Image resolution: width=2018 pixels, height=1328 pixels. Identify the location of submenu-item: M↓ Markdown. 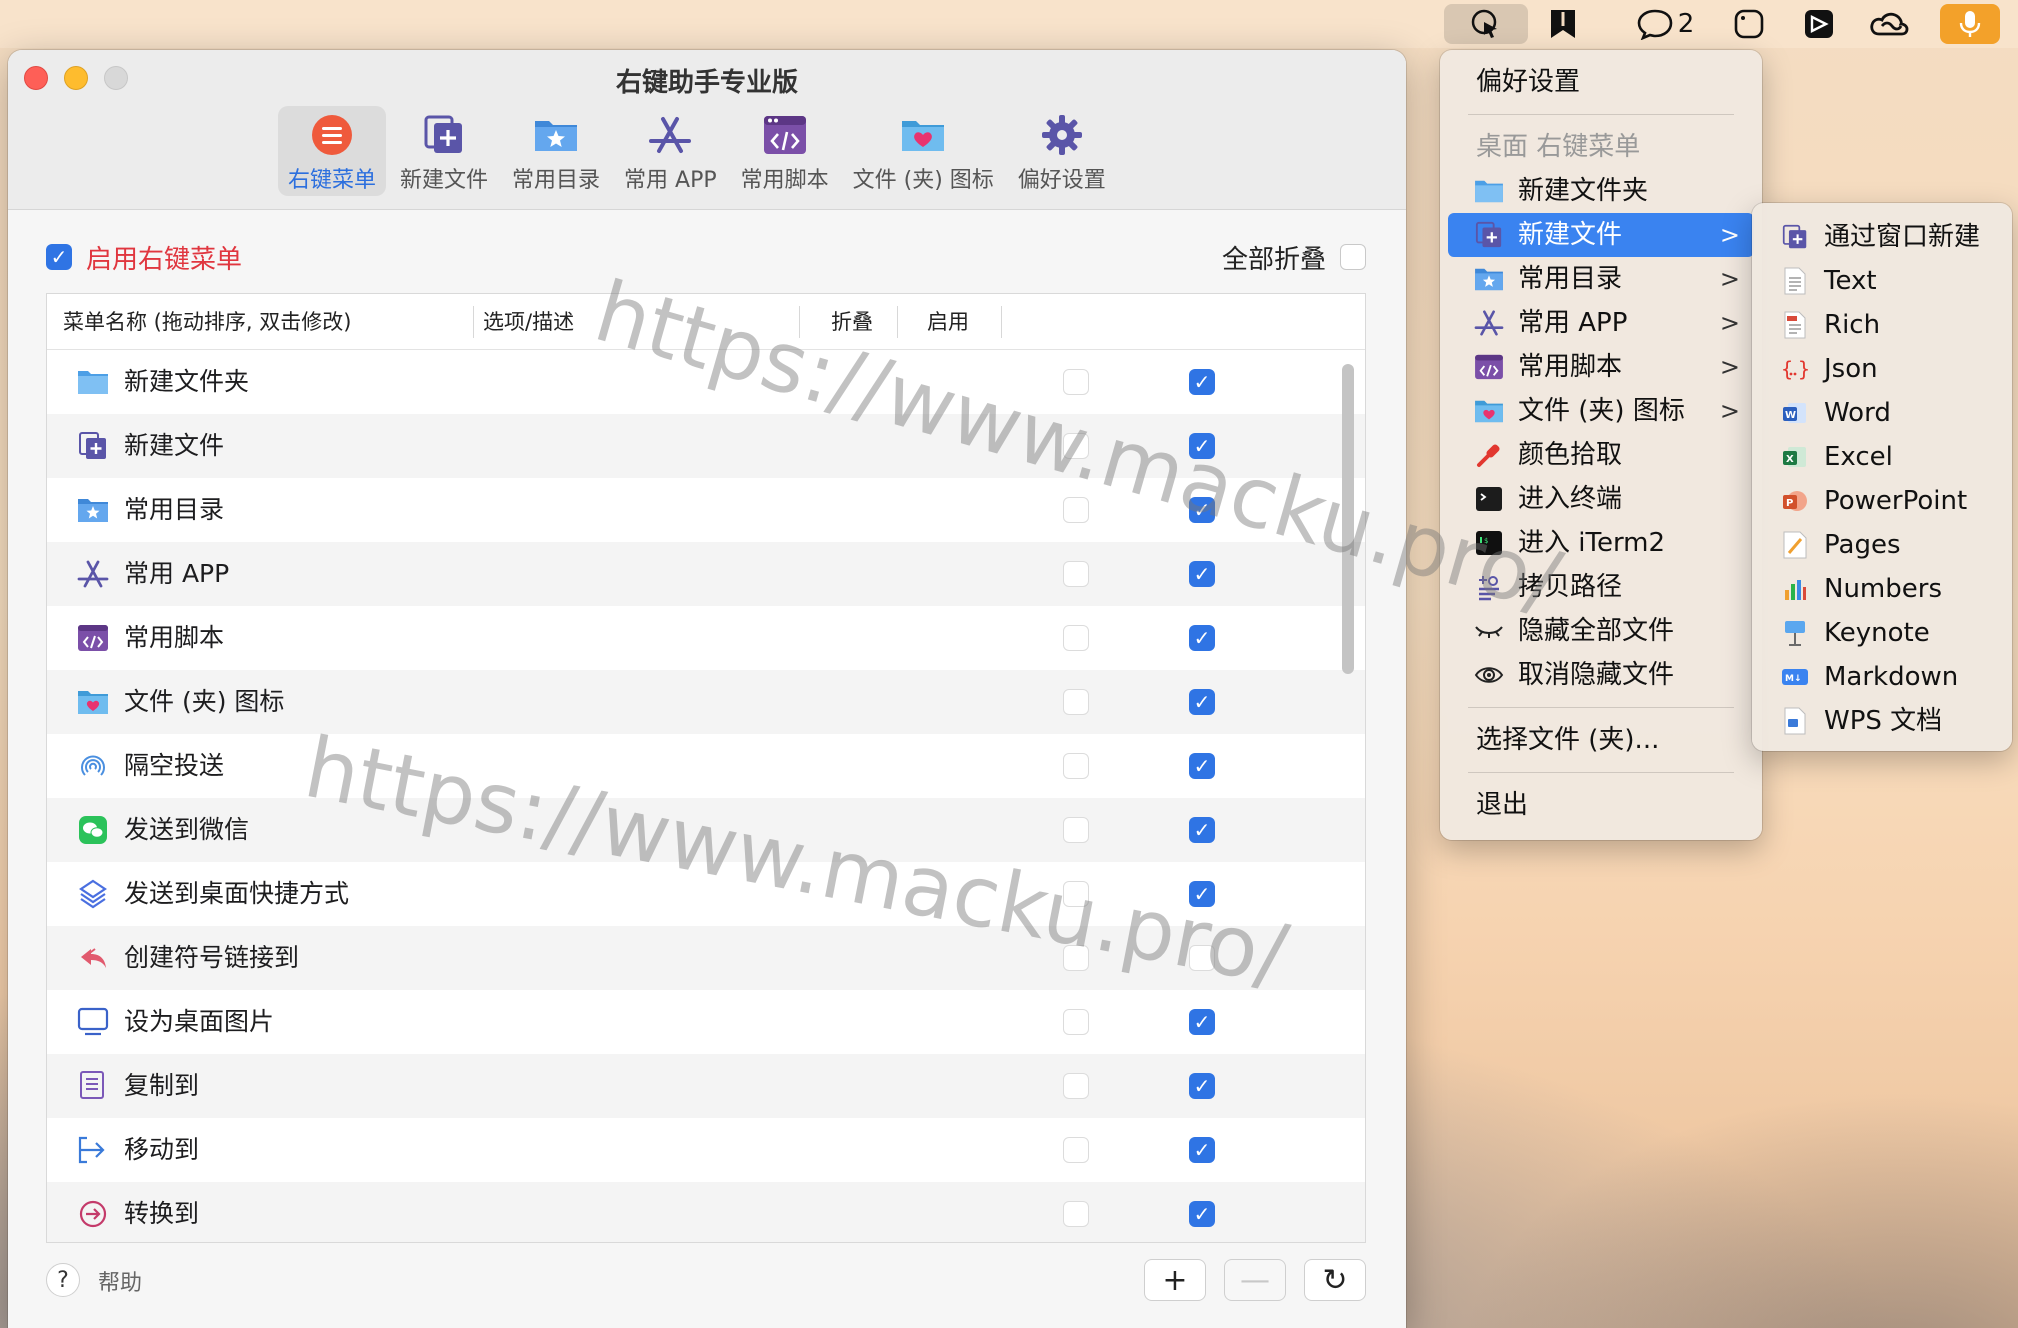
(1882, 677).